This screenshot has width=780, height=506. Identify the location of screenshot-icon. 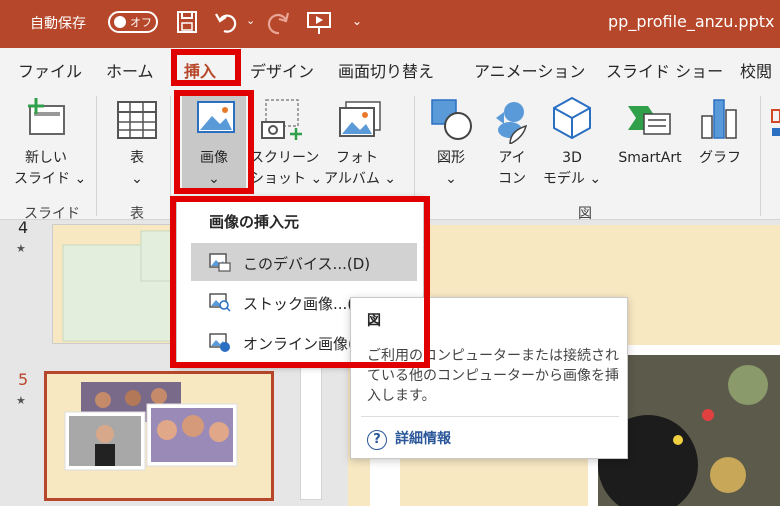
(283, 122).